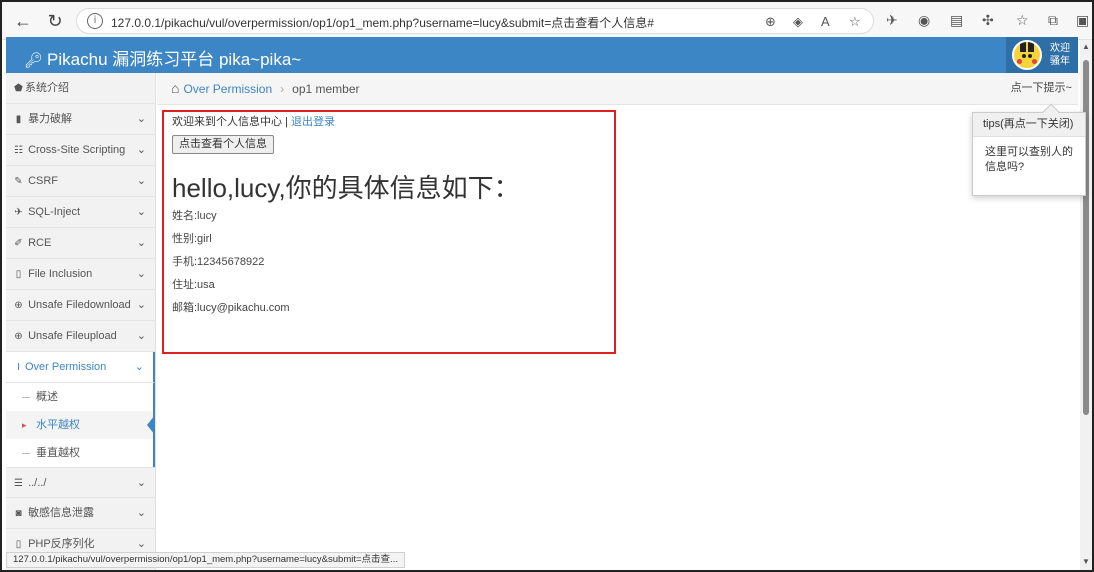 This screenshot has width=1094, height=572. What do you see at coordinates (18, 513) in the screenshot?
I see `camera-icon: ◙` at bounding box center [18, 513].